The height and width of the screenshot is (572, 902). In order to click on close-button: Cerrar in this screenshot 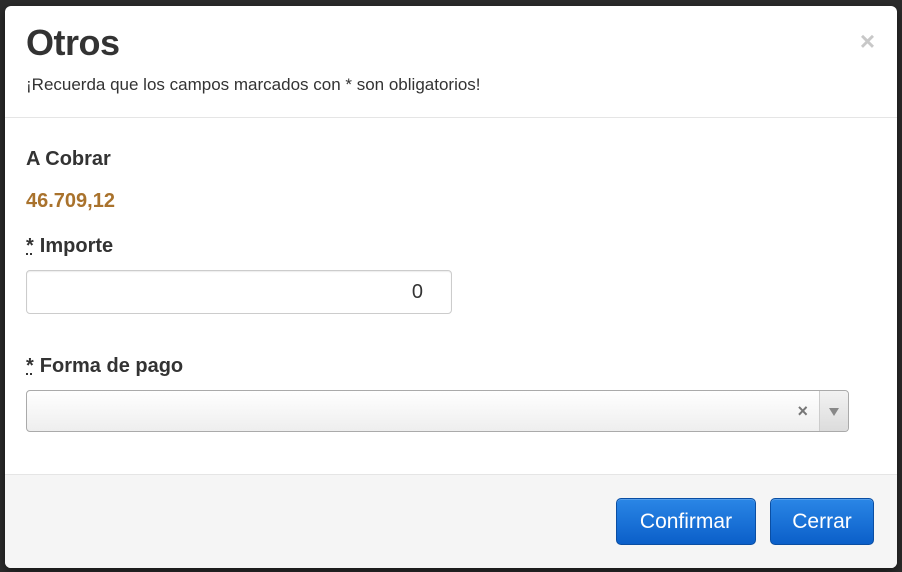, I will do `click(822, 521)`.